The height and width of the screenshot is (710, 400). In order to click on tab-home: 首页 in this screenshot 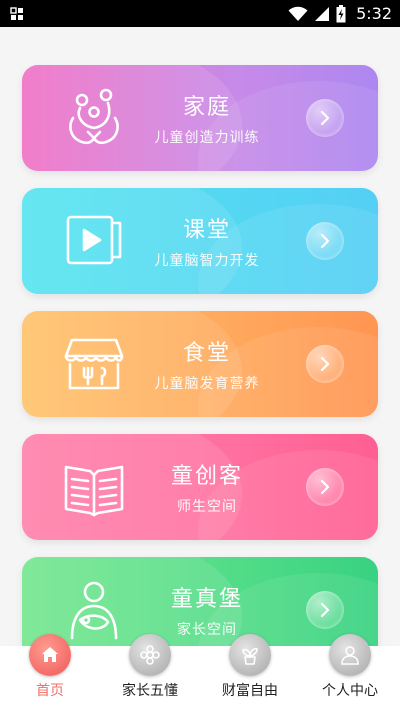, I will do `click(50, 667)`.